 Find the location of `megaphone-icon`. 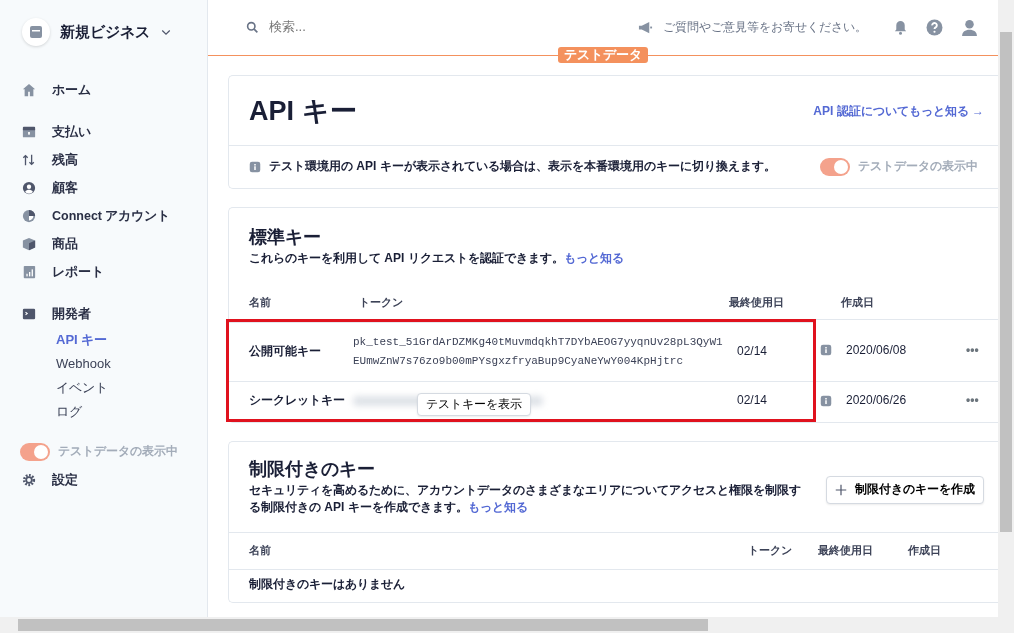

megaphone-icon is located at coordinates (645, 27).